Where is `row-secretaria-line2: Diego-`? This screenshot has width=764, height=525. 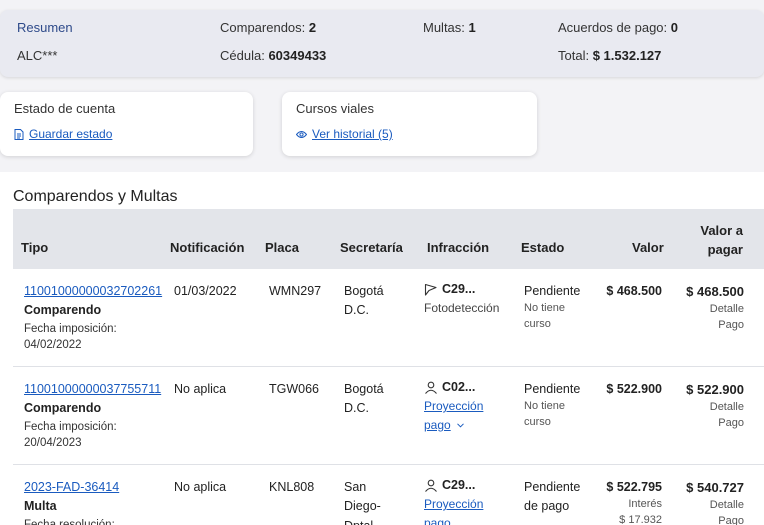 row-secretaria-line2: Diego- is located at coordinates (362, 506).